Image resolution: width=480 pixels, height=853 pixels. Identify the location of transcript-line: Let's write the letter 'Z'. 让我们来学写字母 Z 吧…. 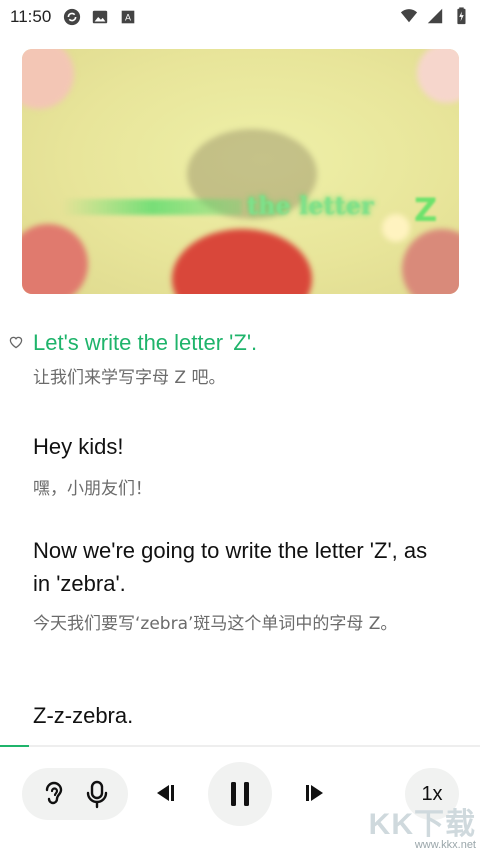
(238, 359).